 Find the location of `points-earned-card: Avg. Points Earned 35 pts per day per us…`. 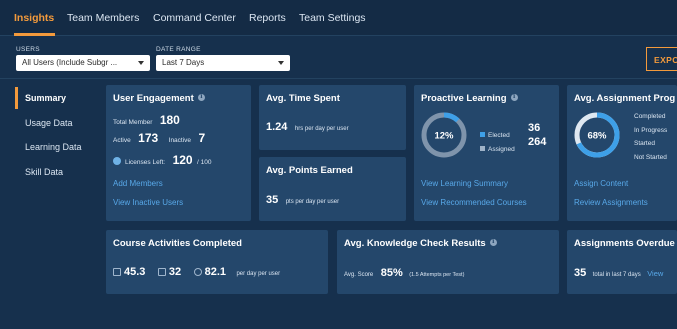

points-earned-card: Avg. Points Earned 35 pts per day per us… is located at coordinates (332, 189).